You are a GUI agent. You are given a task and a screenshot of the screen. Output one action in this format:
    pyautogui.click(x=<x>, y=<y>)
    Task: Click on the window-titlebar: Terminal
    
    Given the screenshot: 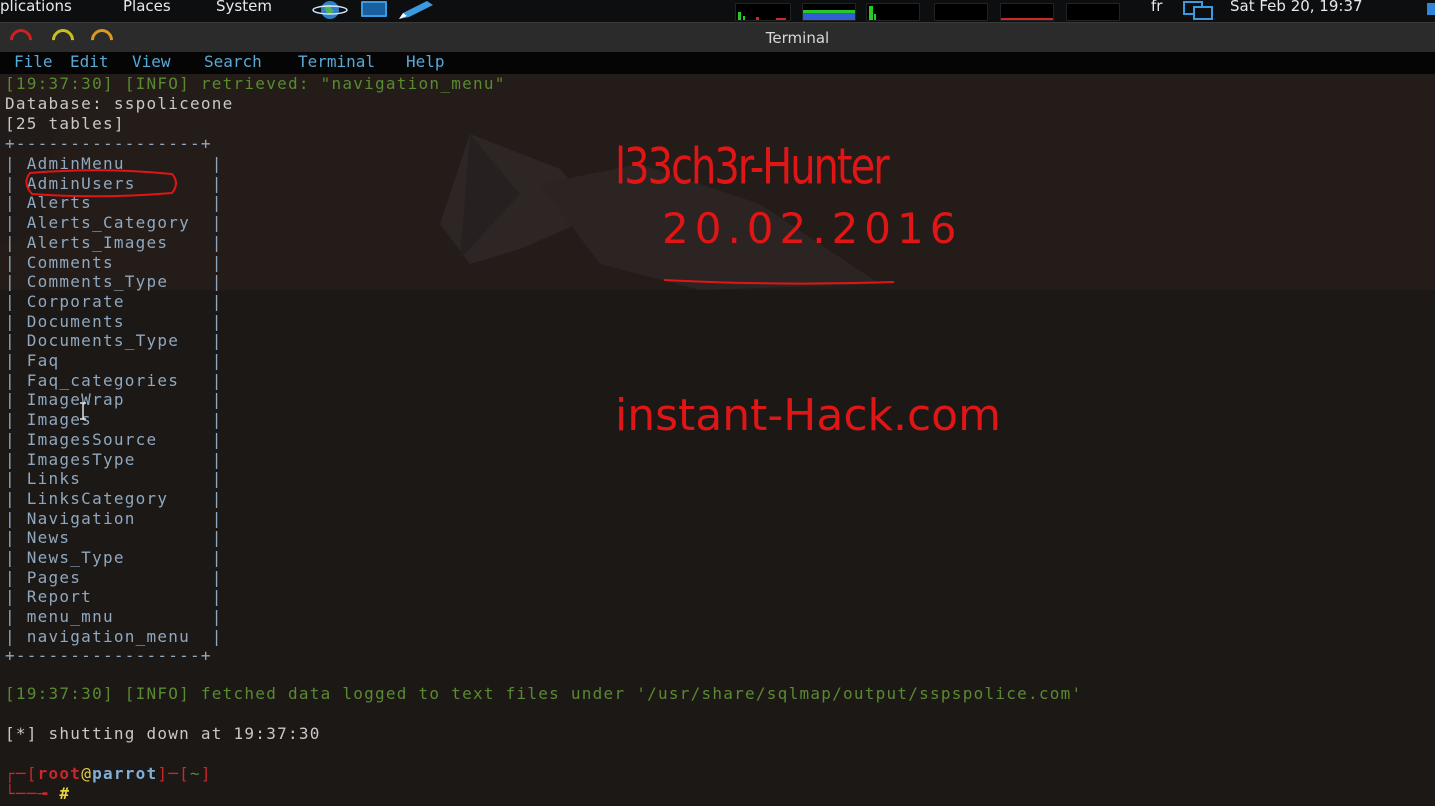 What is the action you would take?
    pyautogui.click(x=717, y=39)
    